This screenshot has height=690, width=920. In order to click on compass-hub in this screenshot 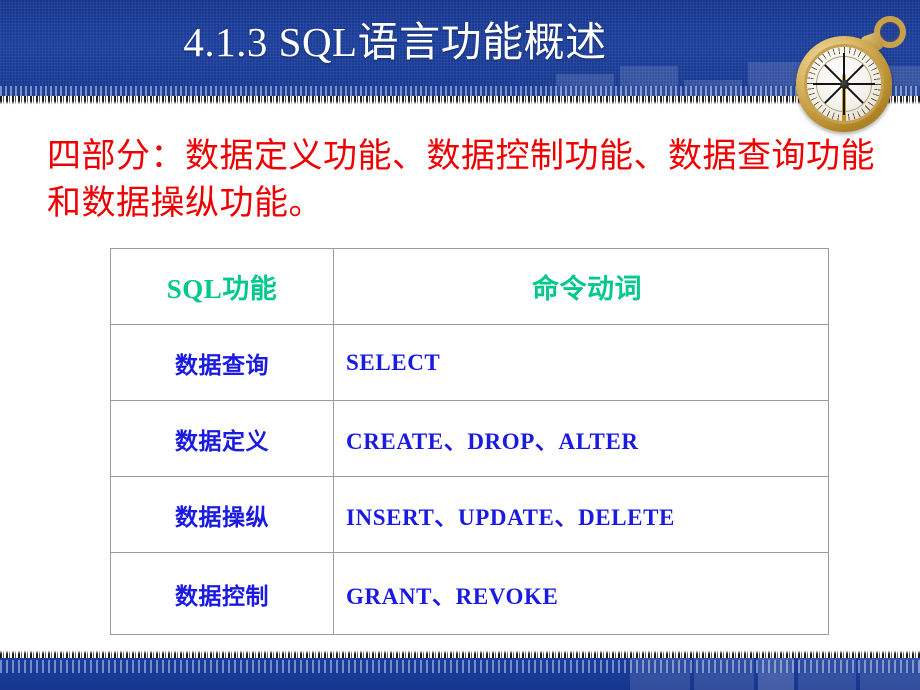, I will do `click(844, 84)`.